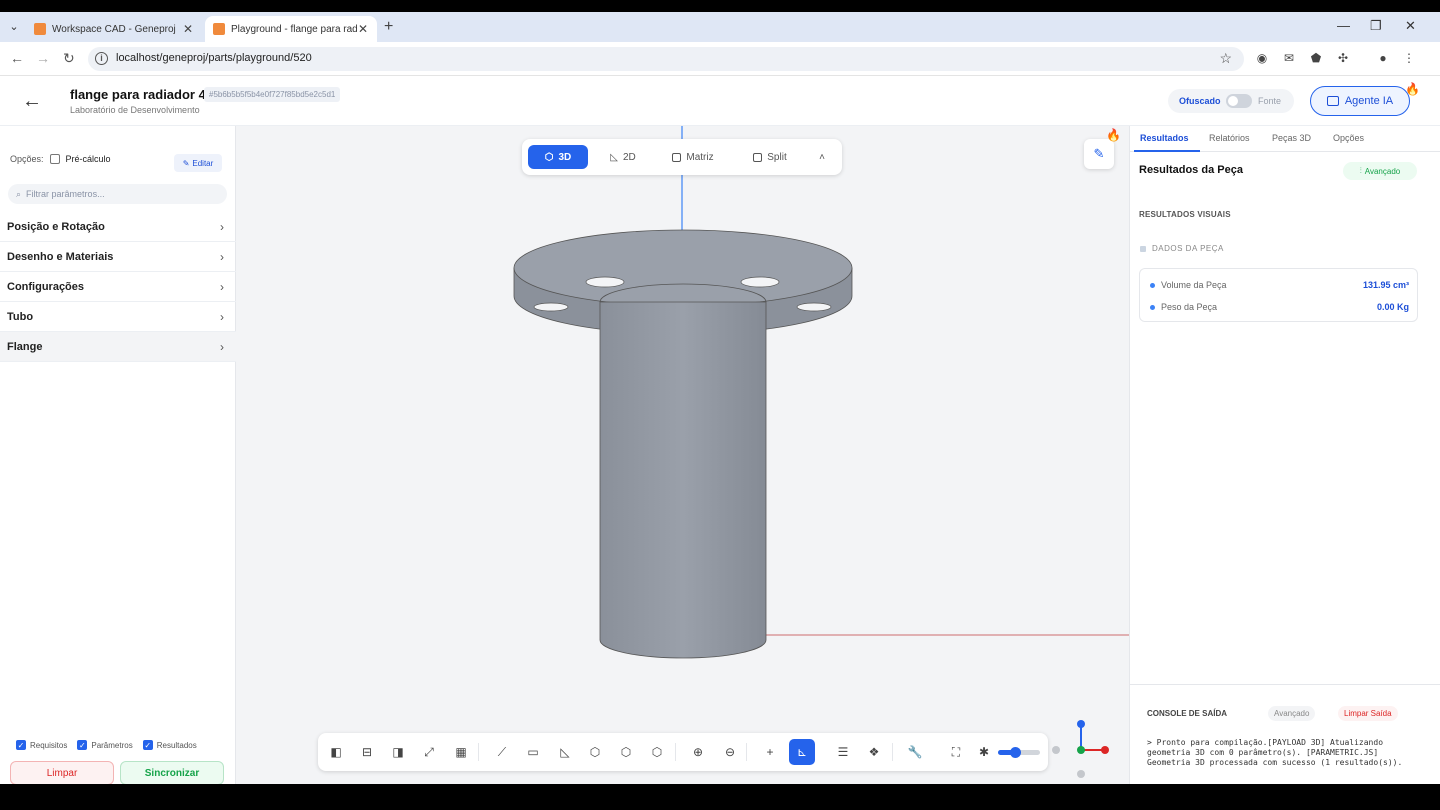 The width and height of the screenshot is (1440, 810). I want to click on bolt-hole, so click(760, 282).